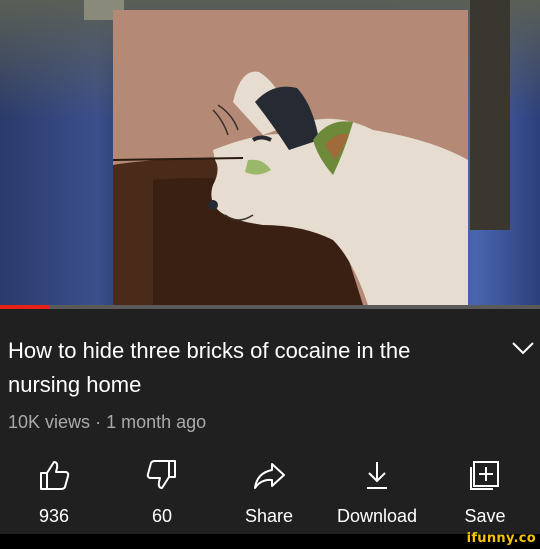  I want to click on share-button: Share, so click(269, 492).